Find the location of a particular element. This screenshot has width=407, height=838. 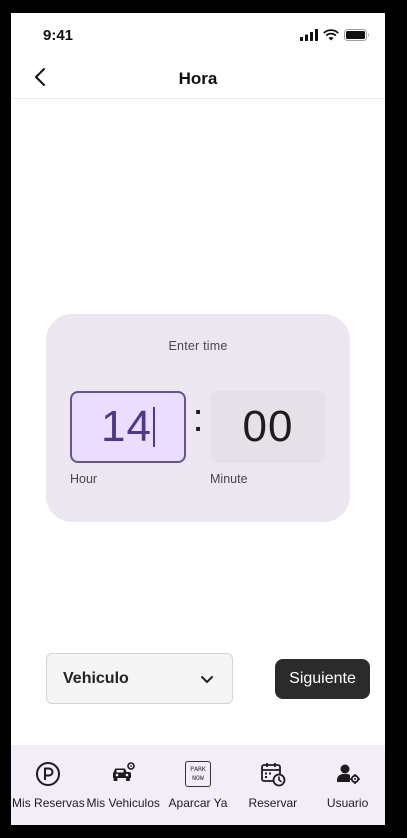

page-title: Hora is located at coordinates (198, 78).